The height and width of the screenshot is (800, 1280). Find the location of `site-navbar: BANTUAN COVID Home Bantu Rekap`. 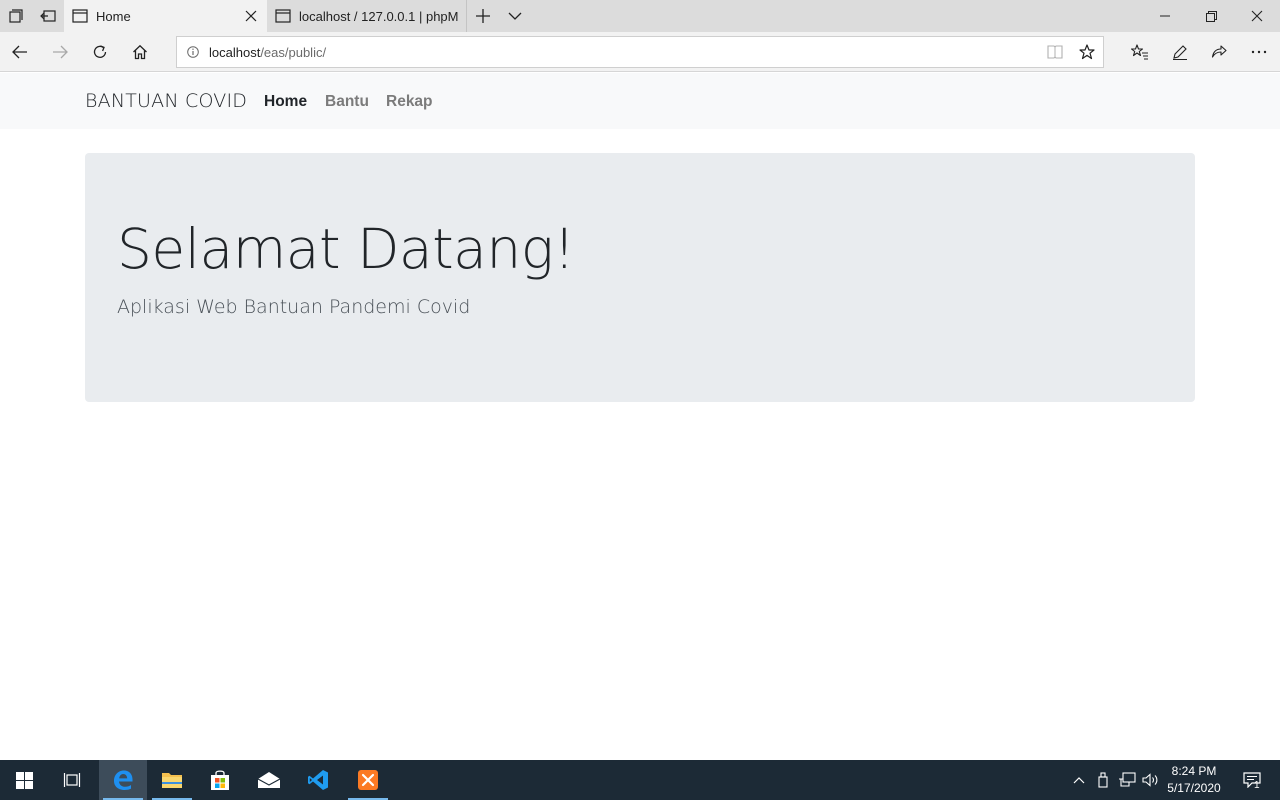

site-navbar: BANTUAN COVID Home Bantu Rekap is located at coordinates (640, 101).